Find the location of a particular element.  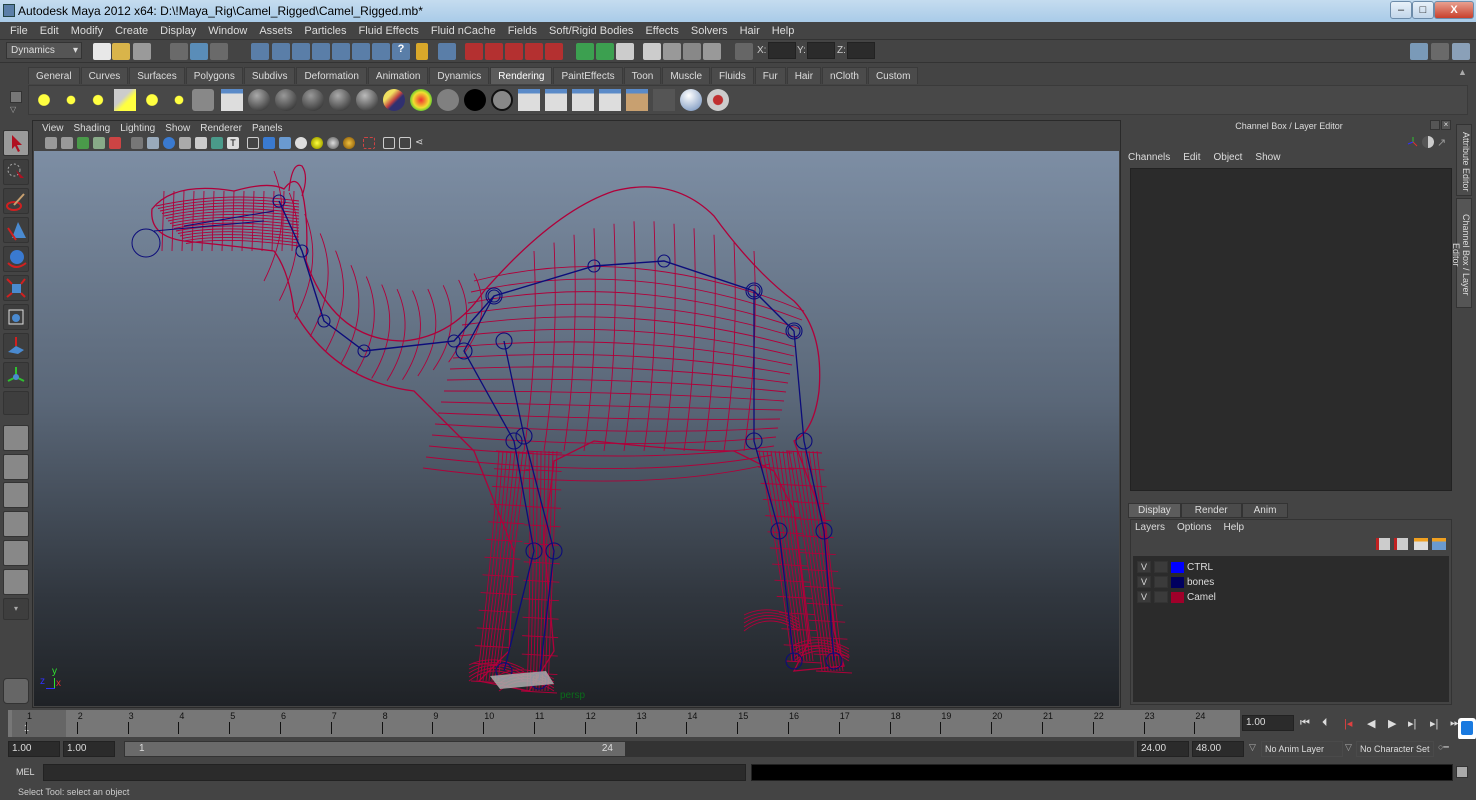

layer-tab-anim: Anim is located at coordinates (1265, 510).